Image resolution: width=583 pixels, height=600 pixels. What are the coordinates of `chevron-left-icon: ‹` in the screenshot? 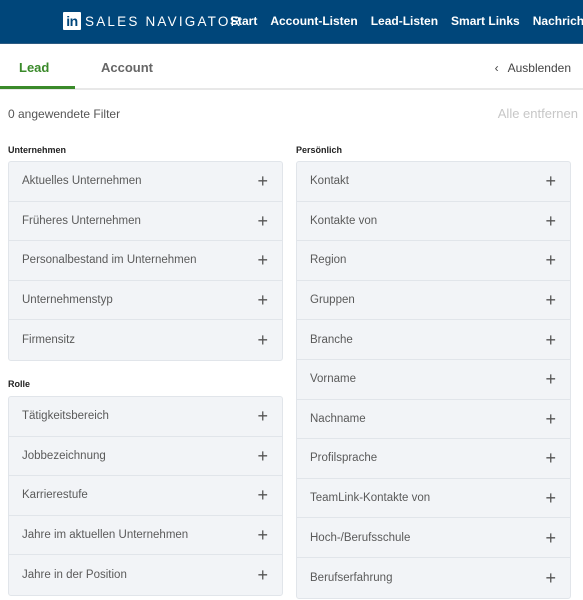 It's located at (496, 68).